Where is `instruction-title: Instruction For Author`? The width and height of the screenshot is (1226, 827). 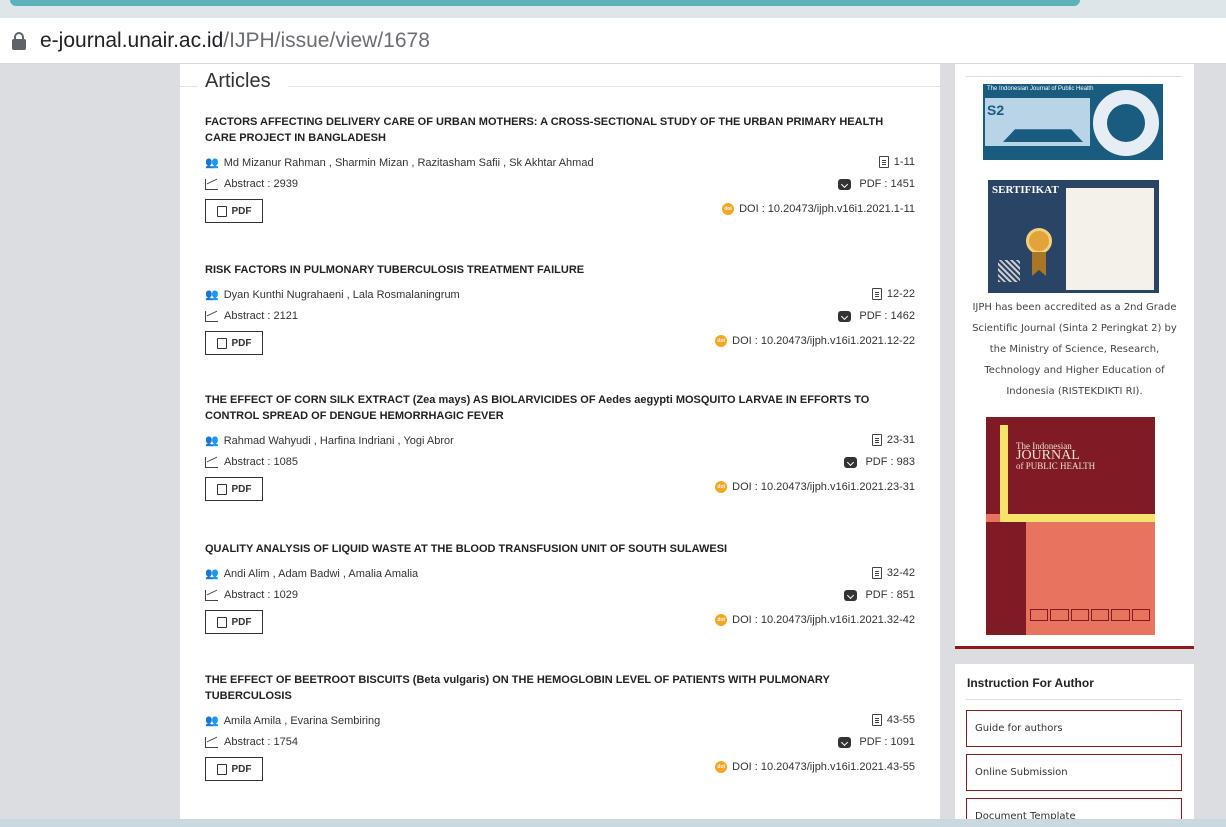
instruction-title: Instruction For Author is located at coordinates (1030, 683).